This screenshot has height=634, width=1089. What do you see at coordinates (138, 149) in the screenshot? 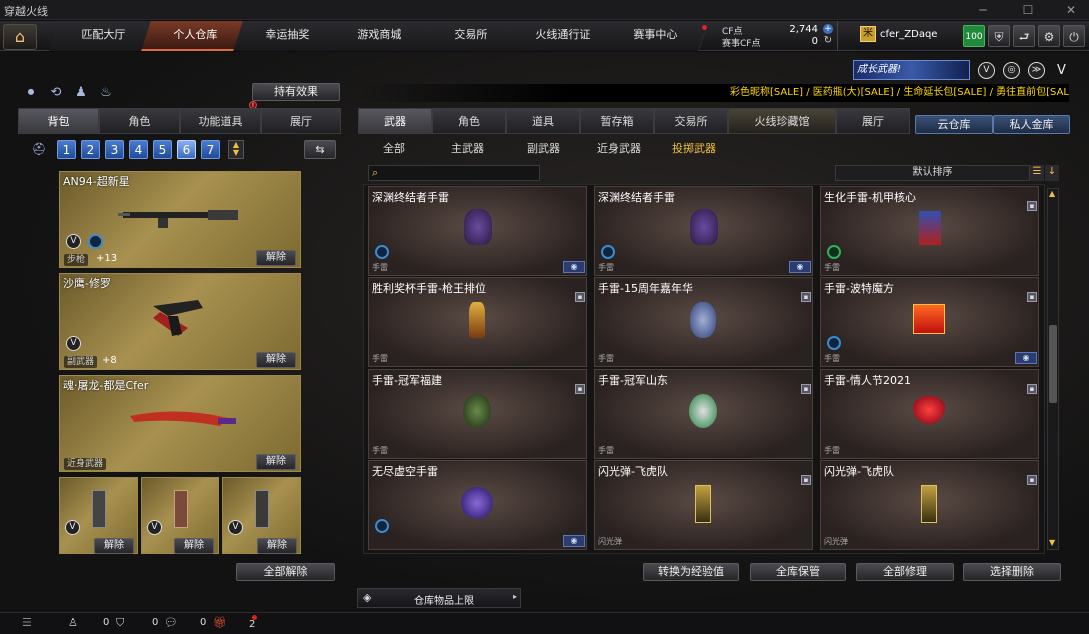
I see `page-4: 4` at bounding box center [138, 149].